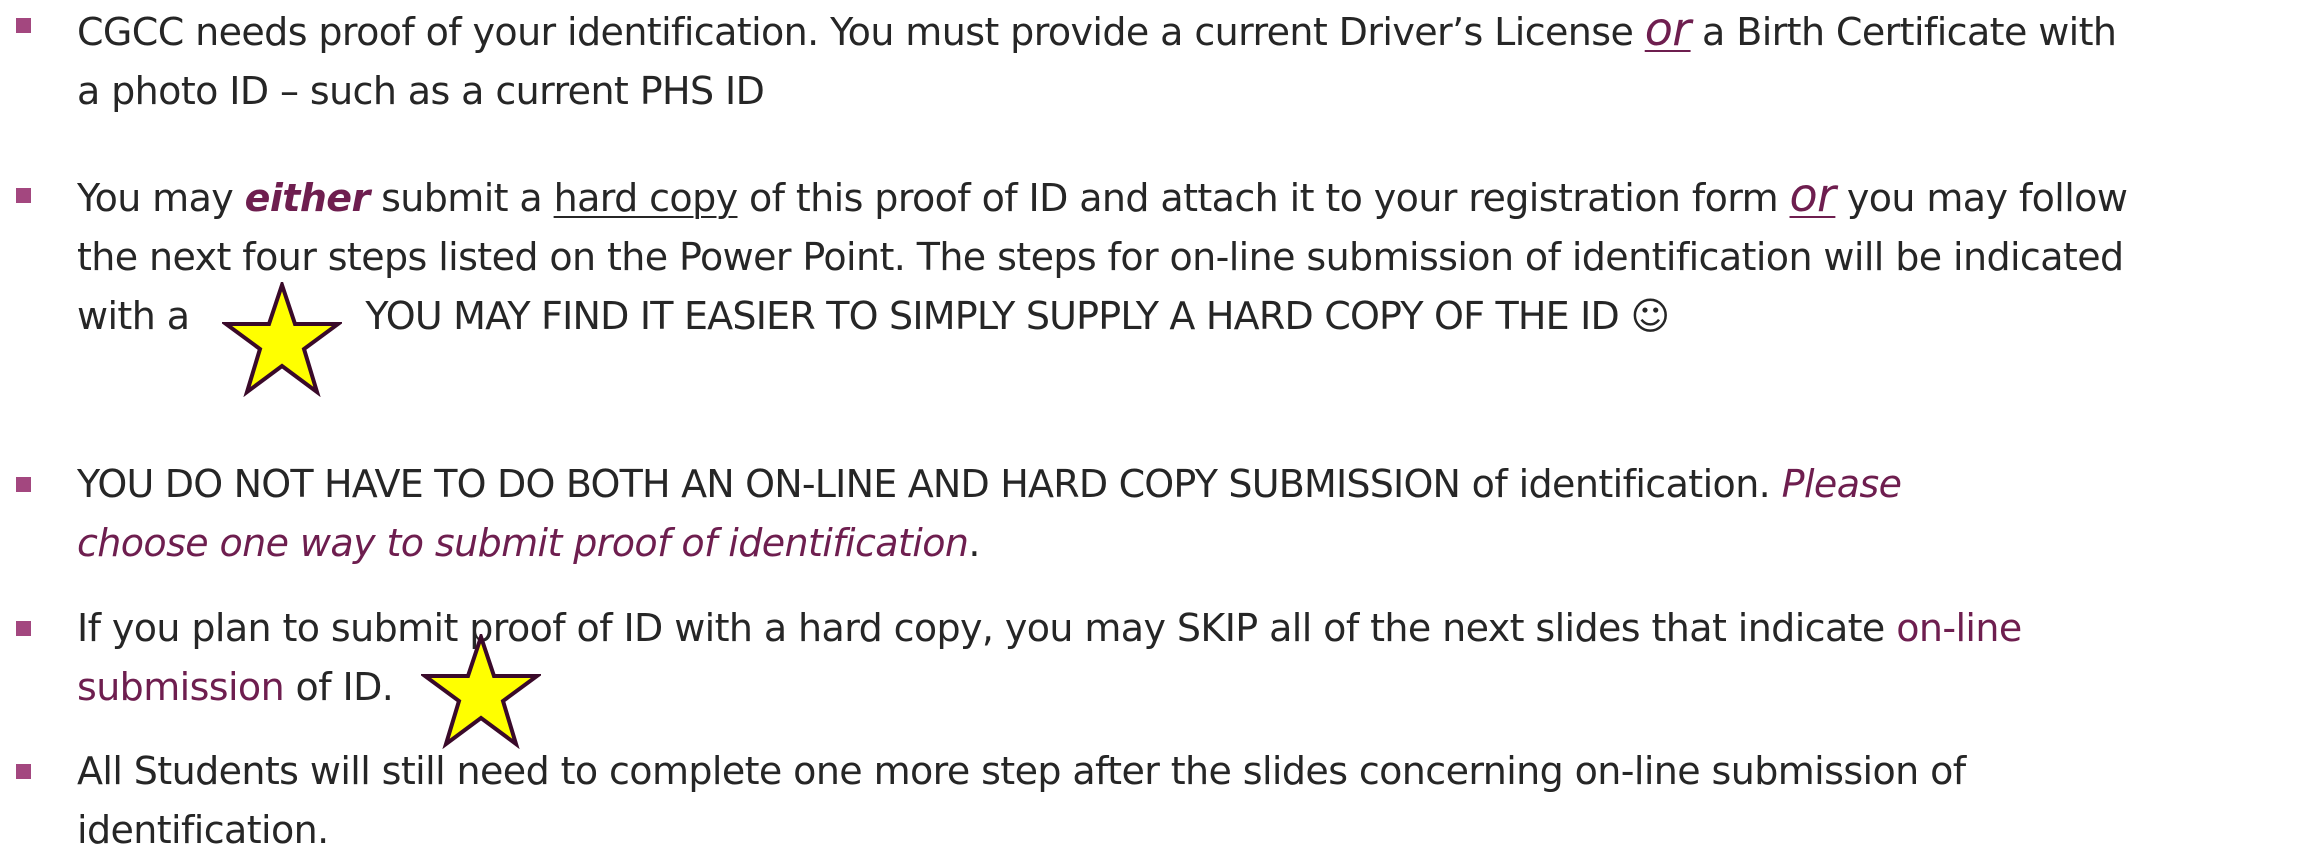 The height and width of the screenshot is (860, 2311). What do you see at coordinates (1812, 195) in the screenshot?
I see `bullet-2-or-emphasis: or` at bounding box center [1812, 195].